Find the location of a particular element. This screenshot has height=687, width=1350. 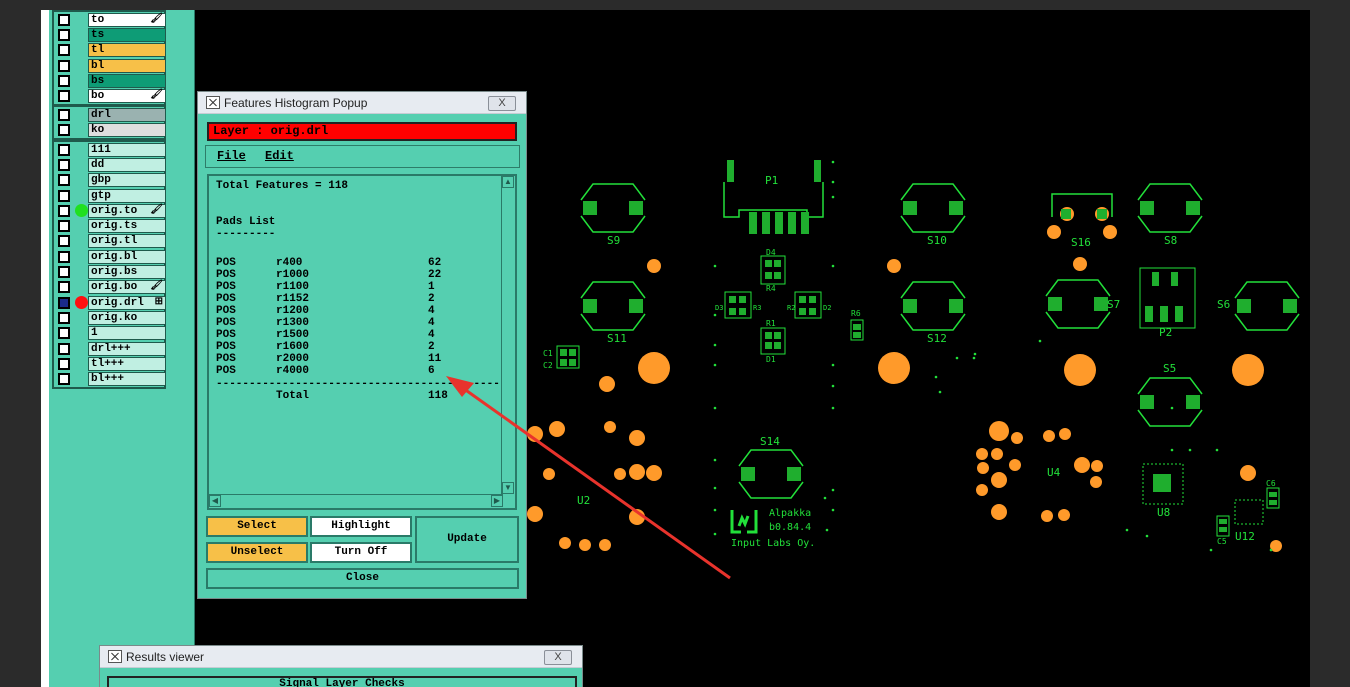

annotation-arrow is located at coordinates (588, 478).